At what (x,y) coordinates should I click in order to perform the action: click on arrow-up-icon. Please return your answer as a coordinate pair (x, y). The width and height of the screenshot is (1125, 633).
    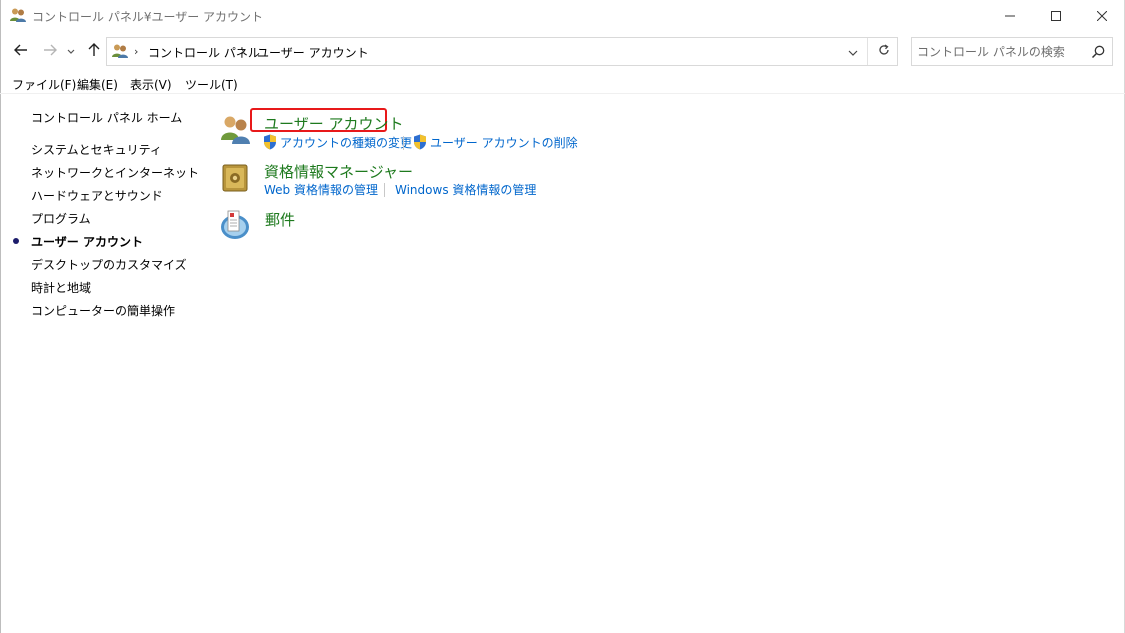
    Looking at the image, I should click on (94, 51).